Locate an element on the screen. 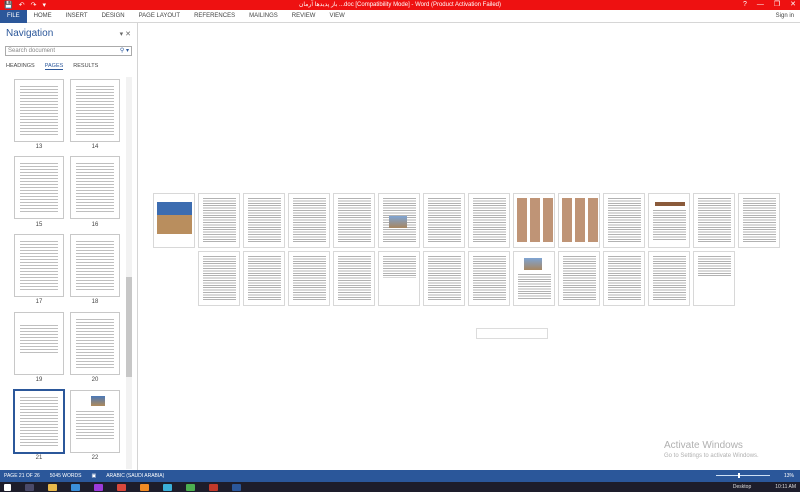  search-input: Search document ⚲ ▾ is located at coordinates (68, 51).